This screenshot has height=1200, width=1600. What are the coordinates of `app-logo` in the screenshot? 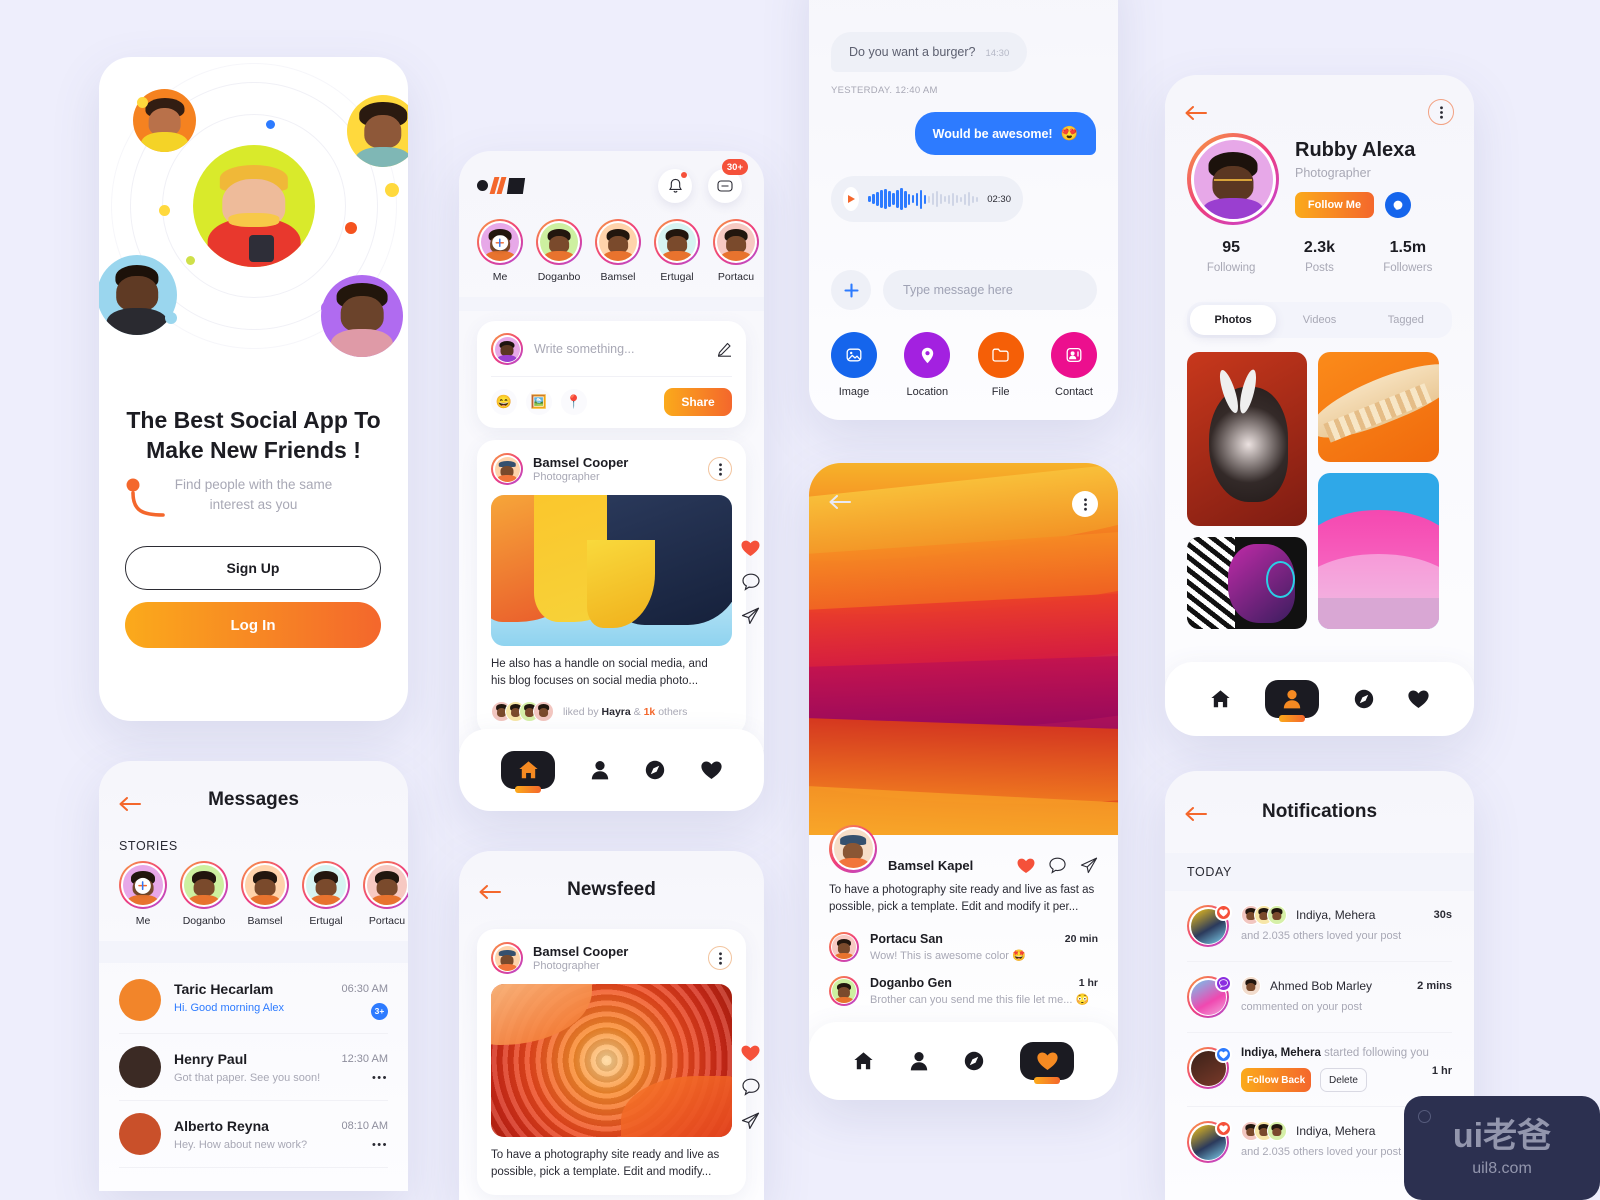 It's located at (501, 185).